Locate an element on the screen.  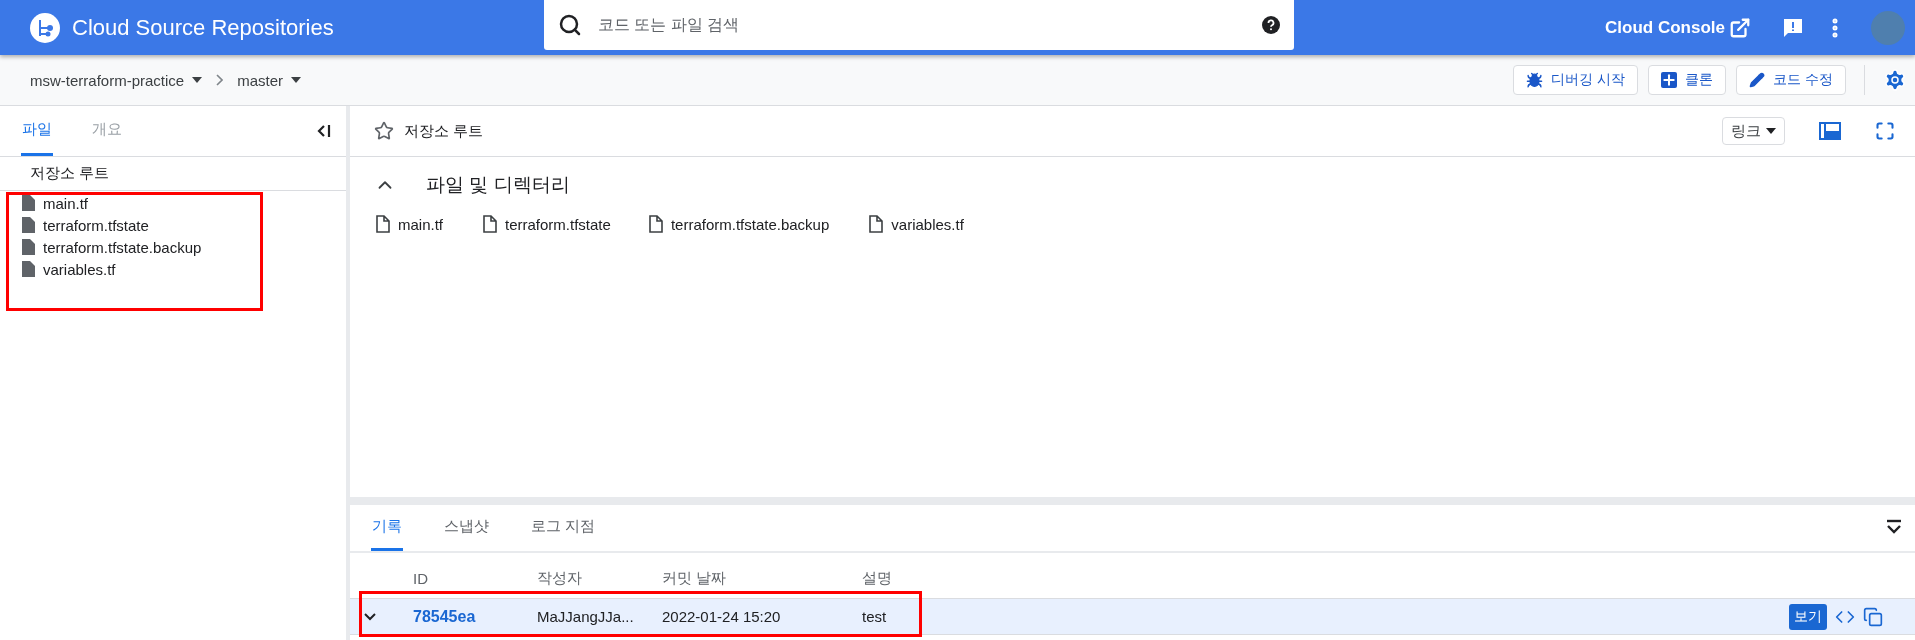
search-bar: 코드 또는 파일 검색 is located at coordinates (919, 25).